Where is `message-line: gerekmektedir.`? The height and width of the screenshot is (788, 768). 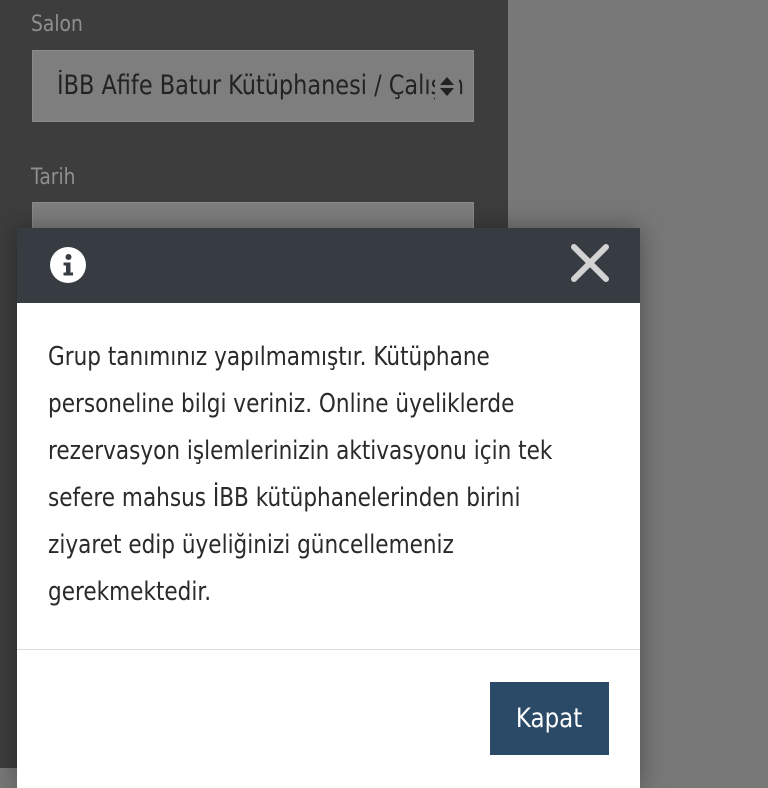
message-line: gerekmektedir. is located at coordinates (130, 592).